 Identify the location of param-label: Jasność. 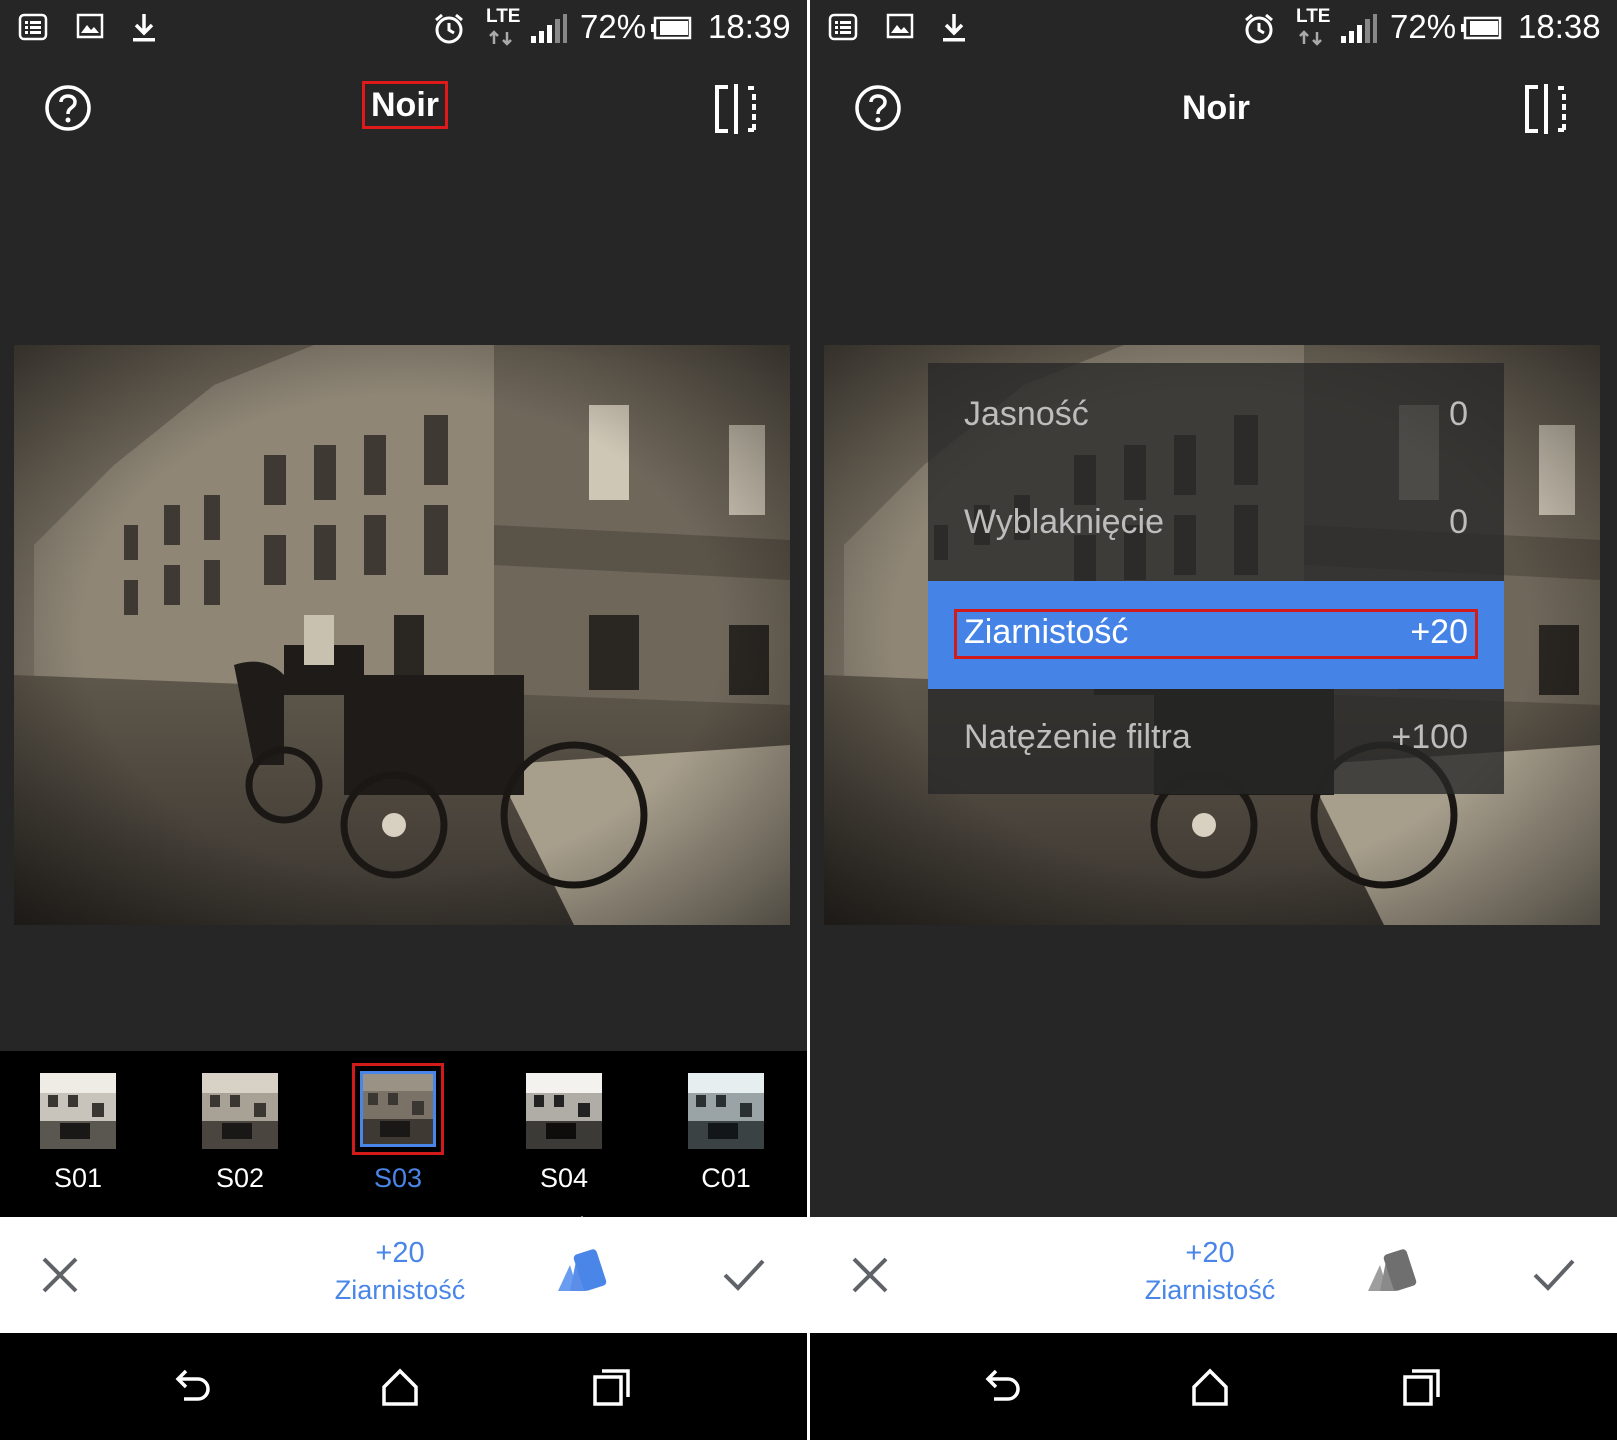
(1026, 414).